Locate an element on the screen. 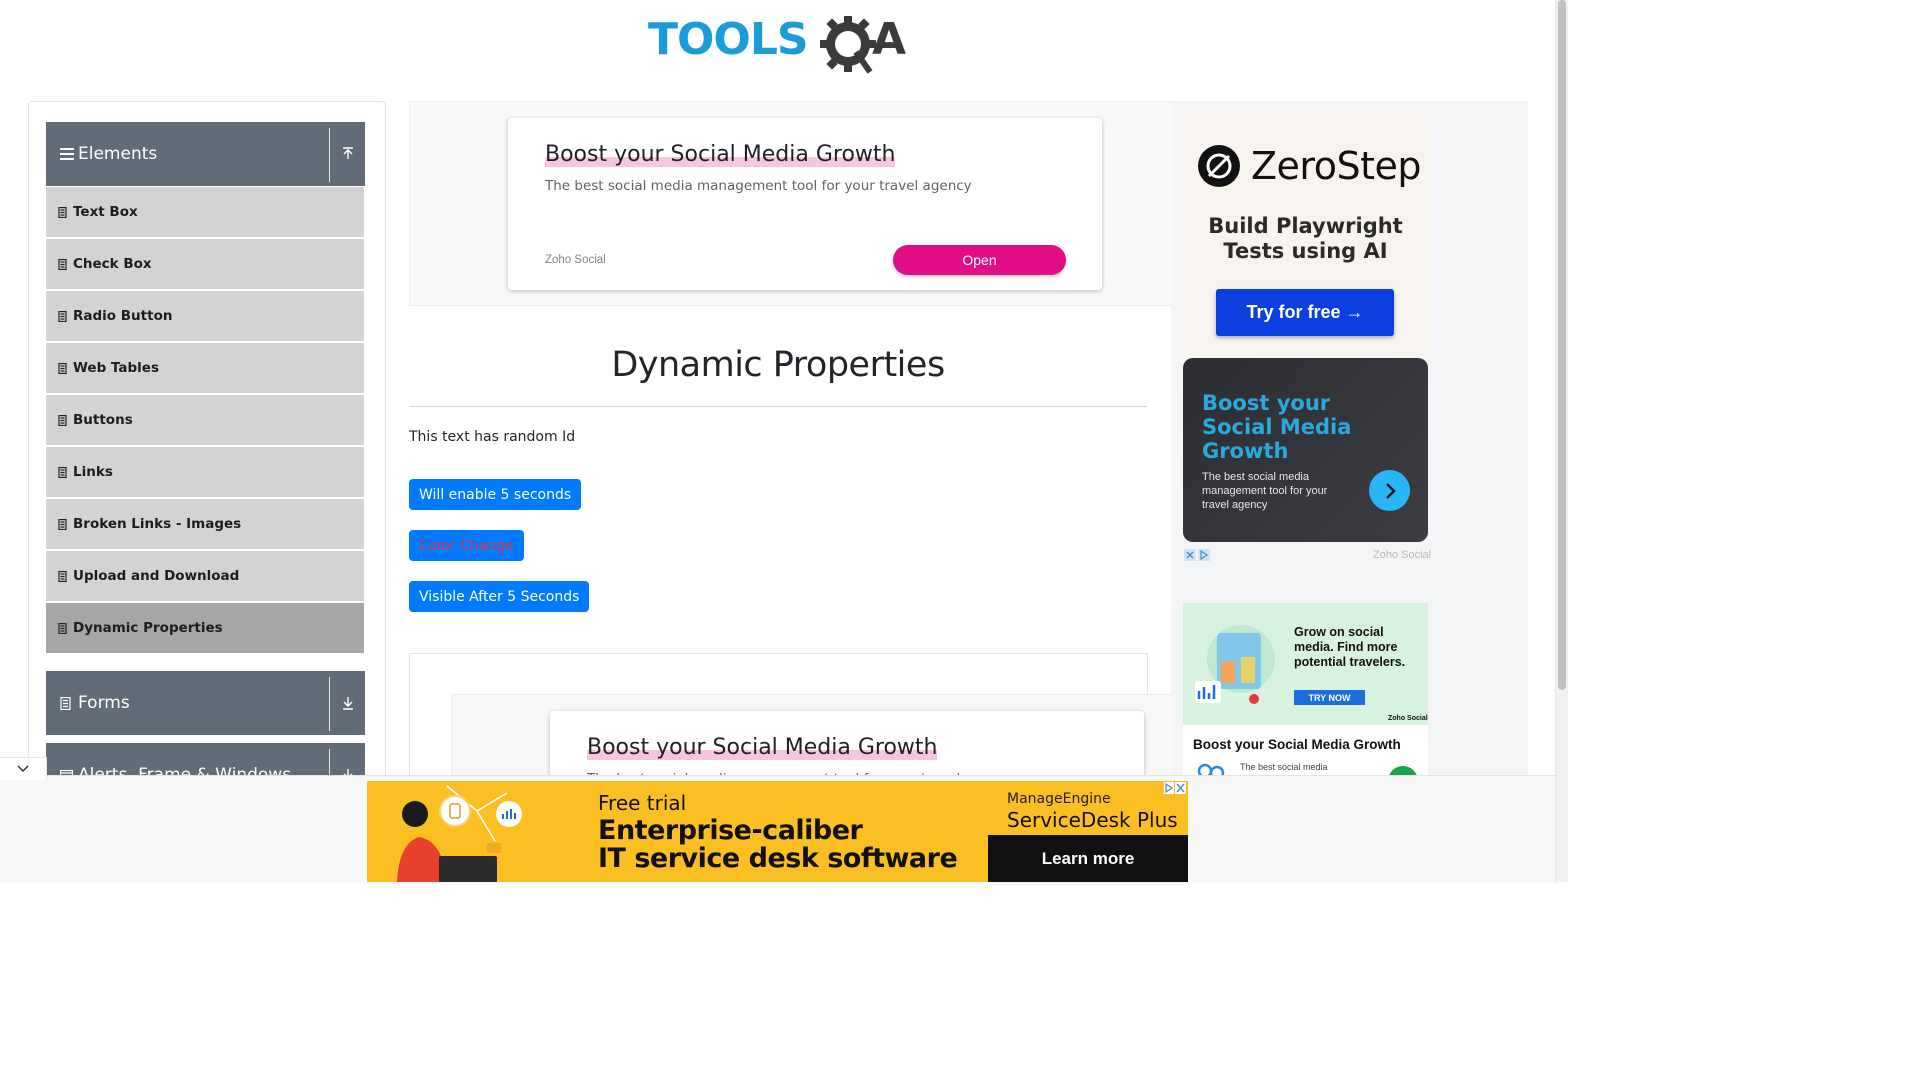 This screenshot has width=1920, height=1080. visible-after-button: Visible After 5 Seconds is located at coordinates (499, 596).